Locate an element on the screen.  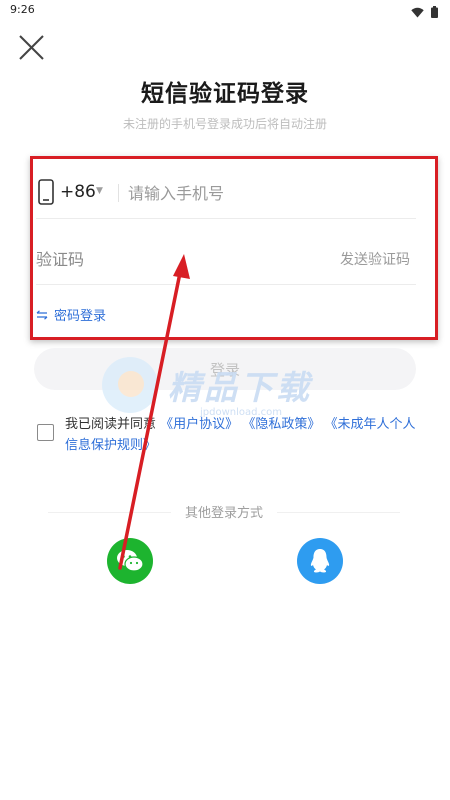
close-button is located at coordinates (32, 48).